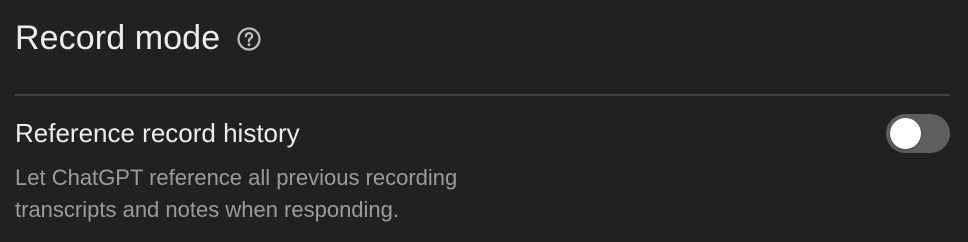 The image size is (968, 242). Describe the element at coordinates (905, 133) in the screenshot. I see `toggle-knob` at that location.